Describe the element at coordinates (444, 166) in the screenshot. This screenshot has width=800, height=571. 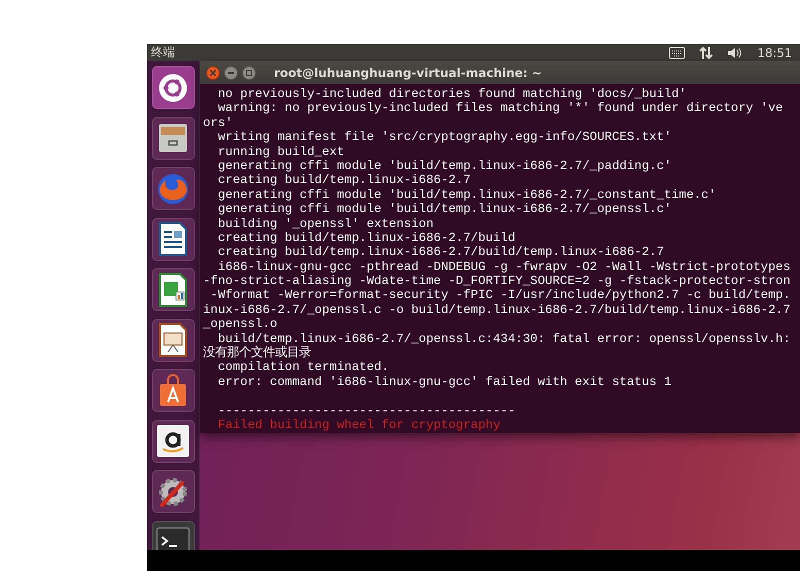
I see `output-line: generating cffi module 'build/temp.linux-i686-2.7/_padding.c'` at that location.